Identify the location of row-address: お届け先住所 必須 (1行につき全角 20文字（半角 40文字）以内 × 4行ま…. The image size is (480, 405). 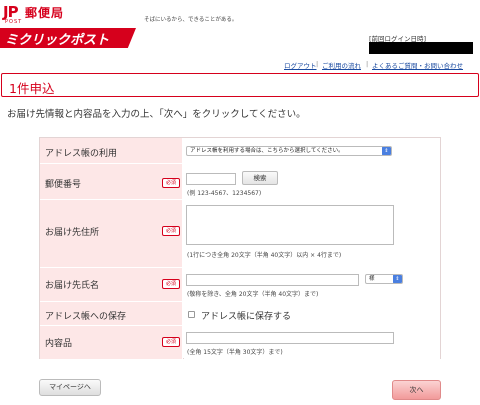
(240, 234).